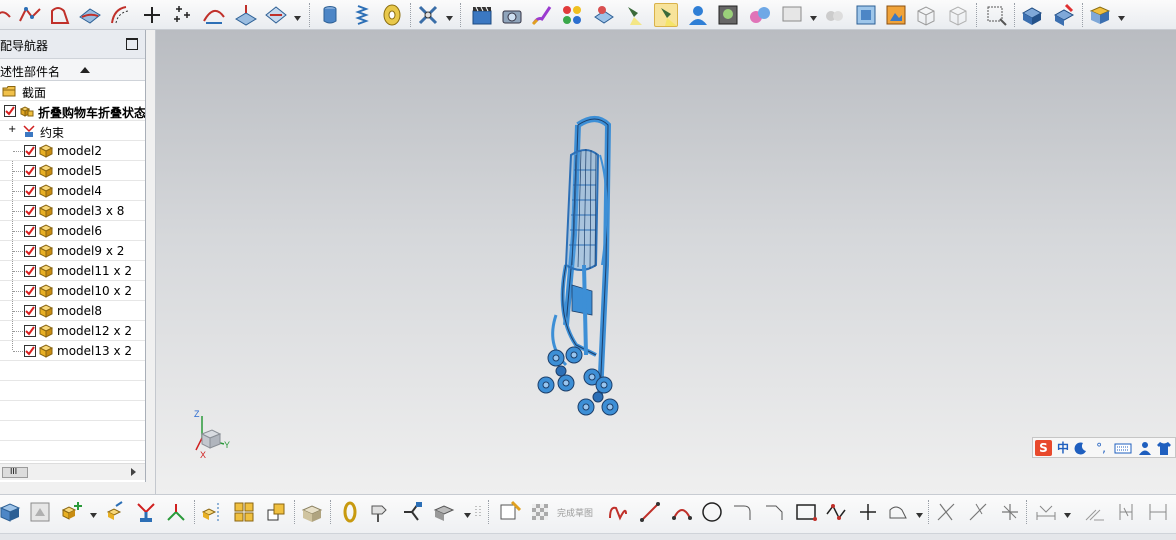 The image size is (1176, 540). I want to click on show-dof-icon, so click(176, 512).